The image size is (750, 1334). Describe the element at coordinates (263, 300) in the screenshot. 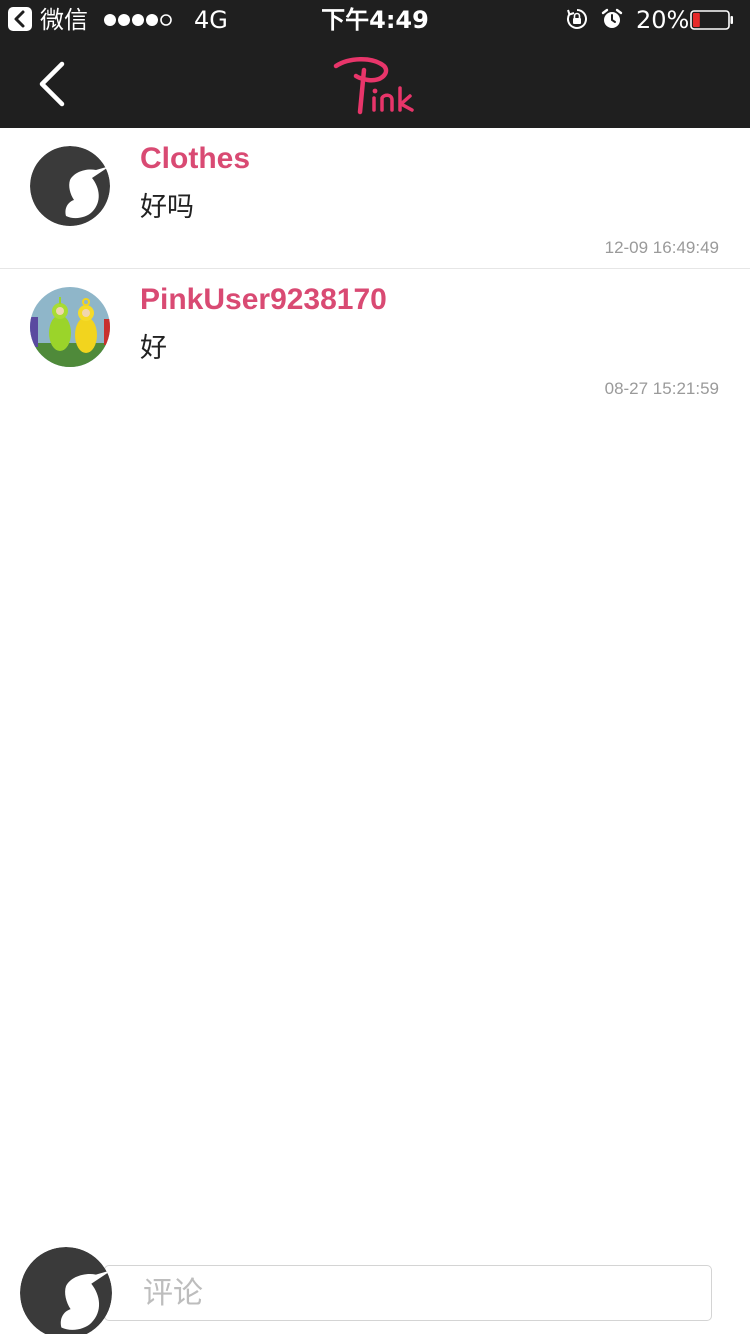

I see `comment-username: PinkUser9238170` at that location.